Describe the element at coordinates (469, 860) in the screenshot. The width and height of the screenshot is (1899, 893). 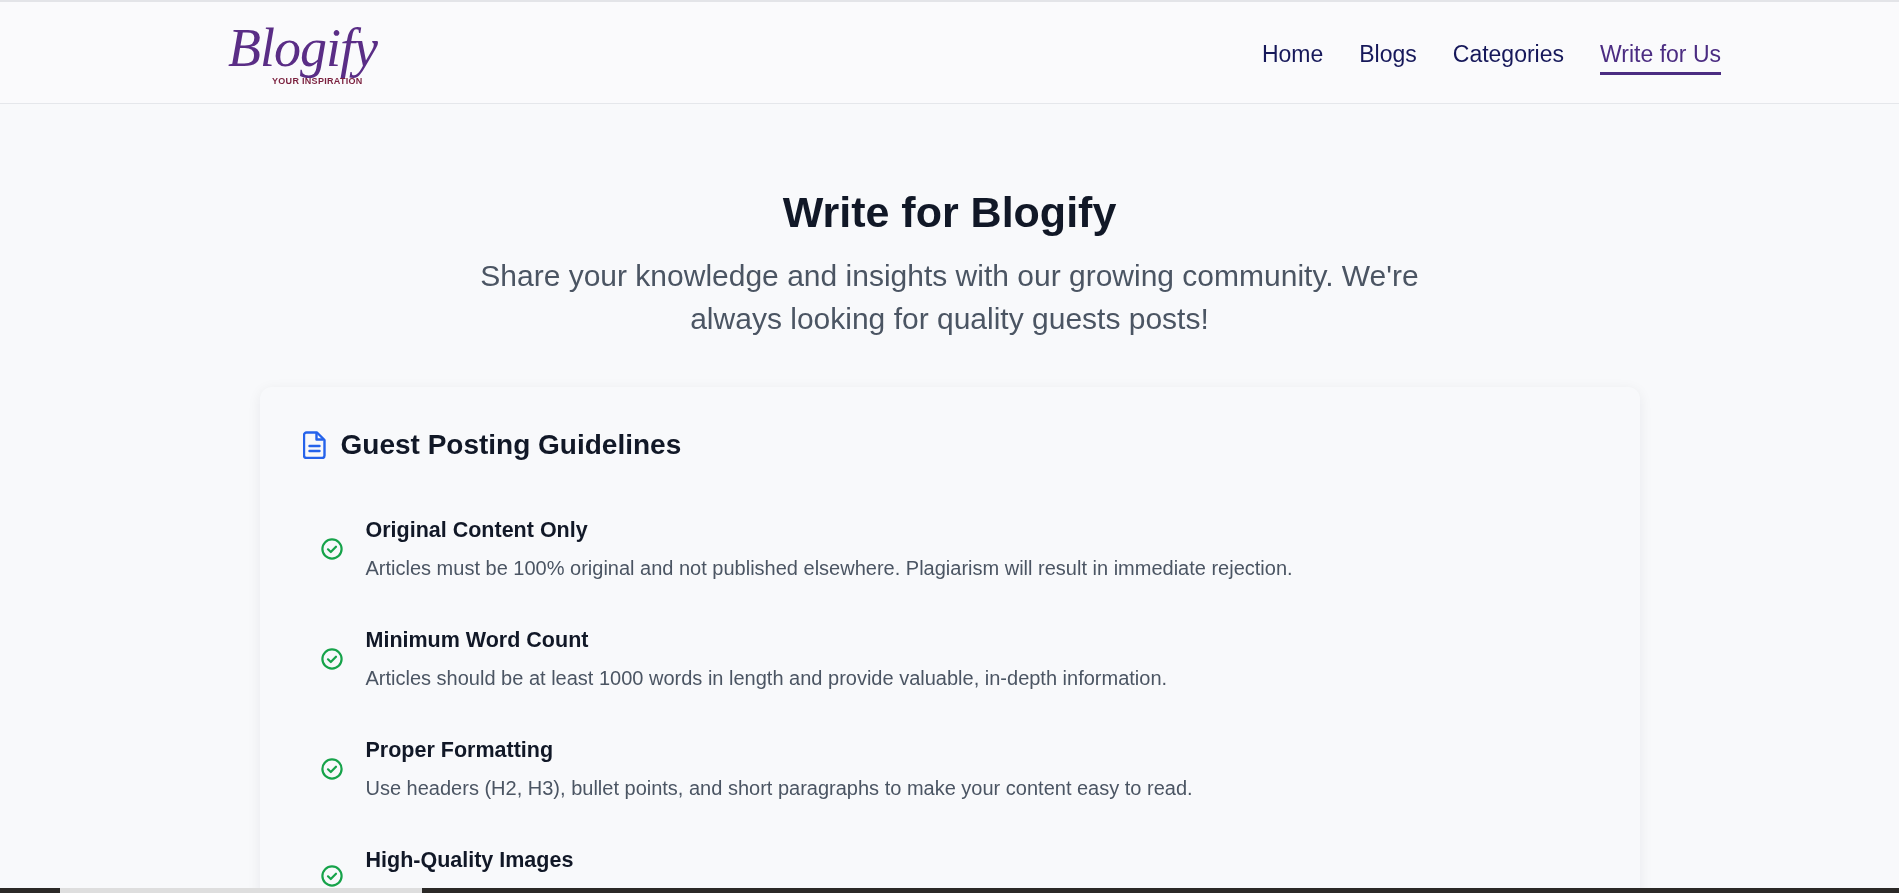
I see `guideline-title: High-Quality Images` at that location.